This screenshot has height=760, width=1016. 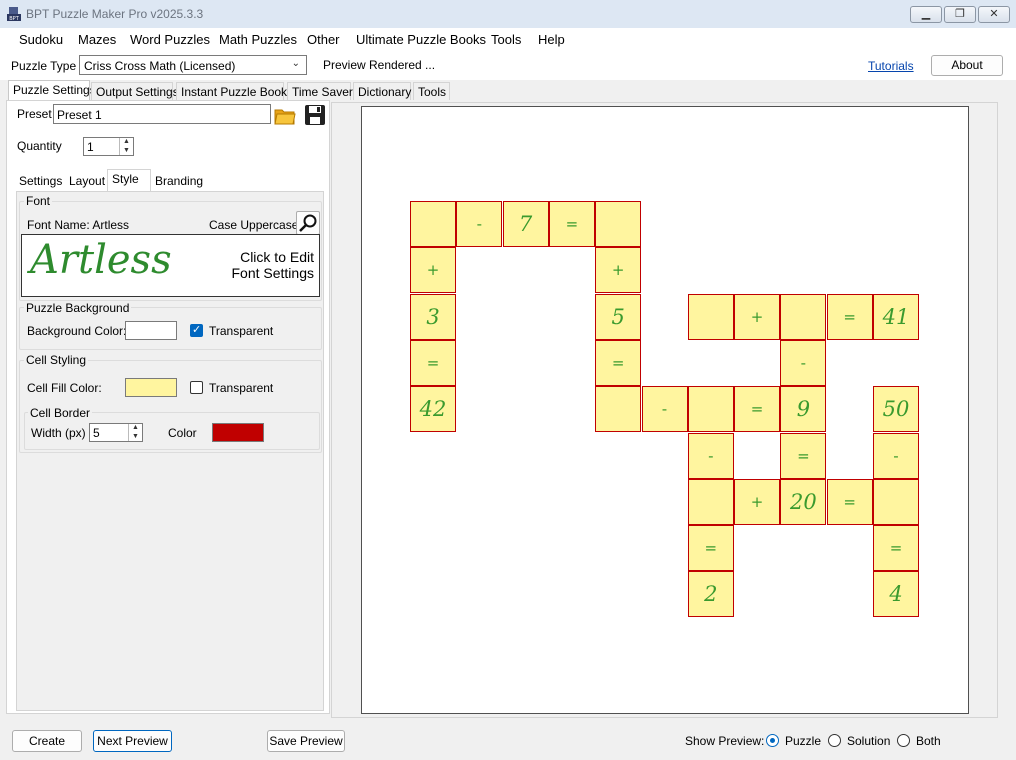 I want to click on save-preview-button: Save Preview, so click(x=306, y=741).